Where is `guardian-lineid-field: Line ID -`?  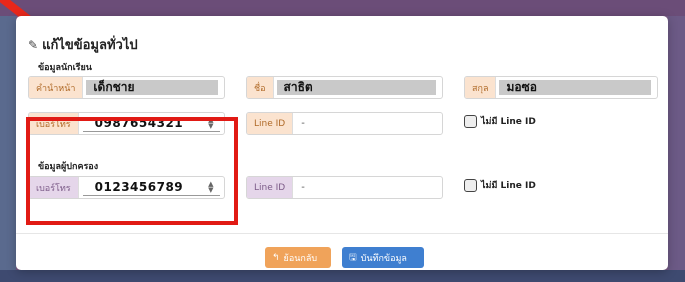 guardian-lineid-field: Line ID - is located at coordinates (344, 187).